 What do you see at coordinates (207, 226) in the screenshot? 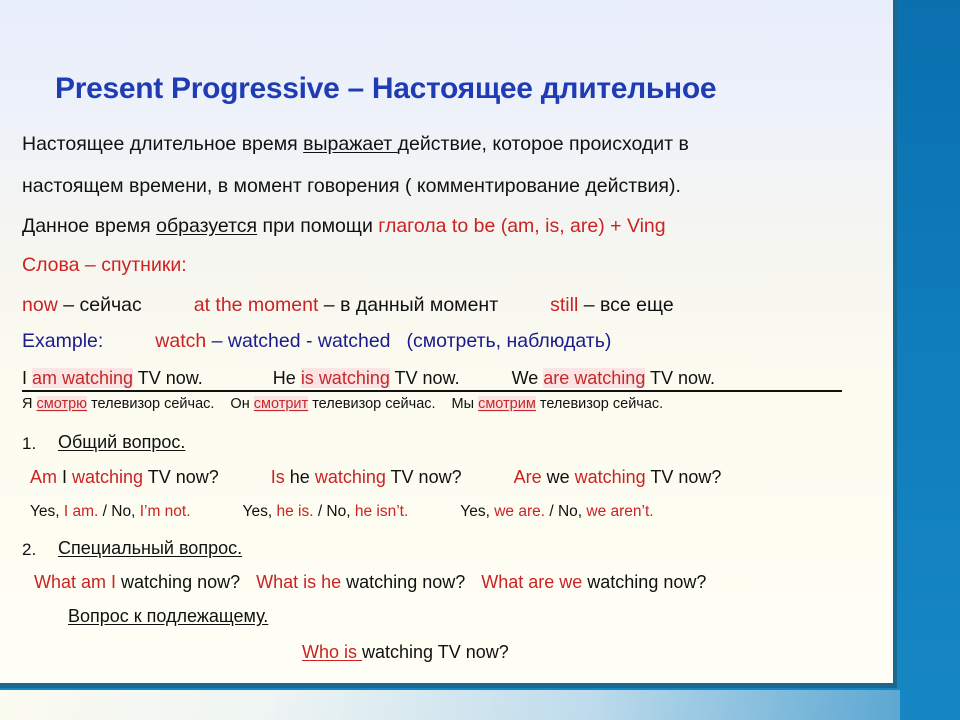
I see `intro-keyword-obrazuetsya: образуется` at bounding box center [207, 226].